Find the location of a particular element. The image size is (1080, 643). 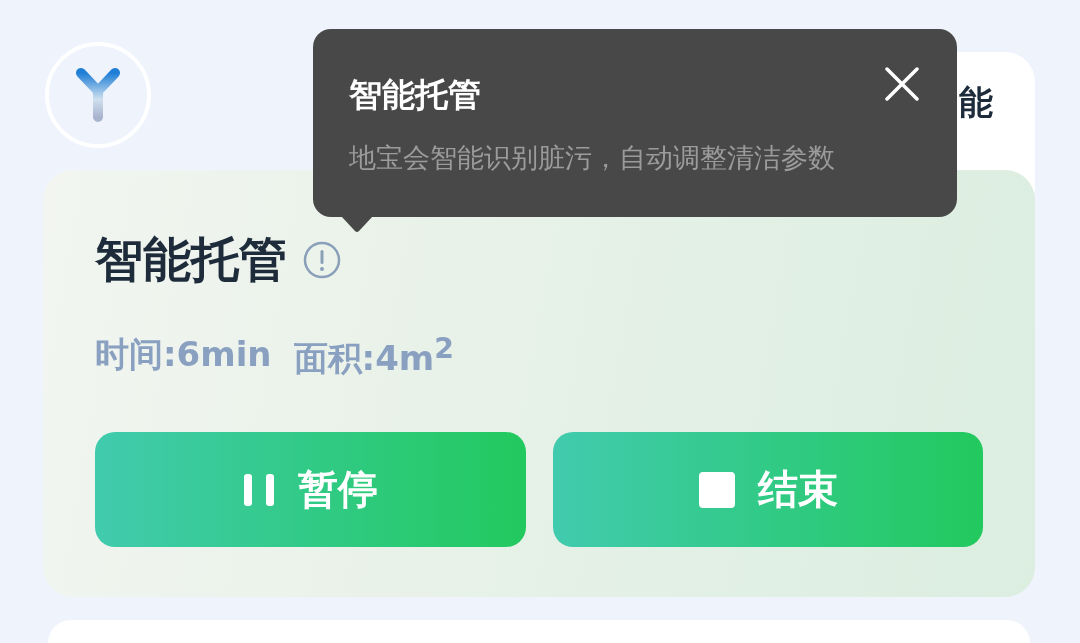

stop-icon is located at coordinates (716, 489).